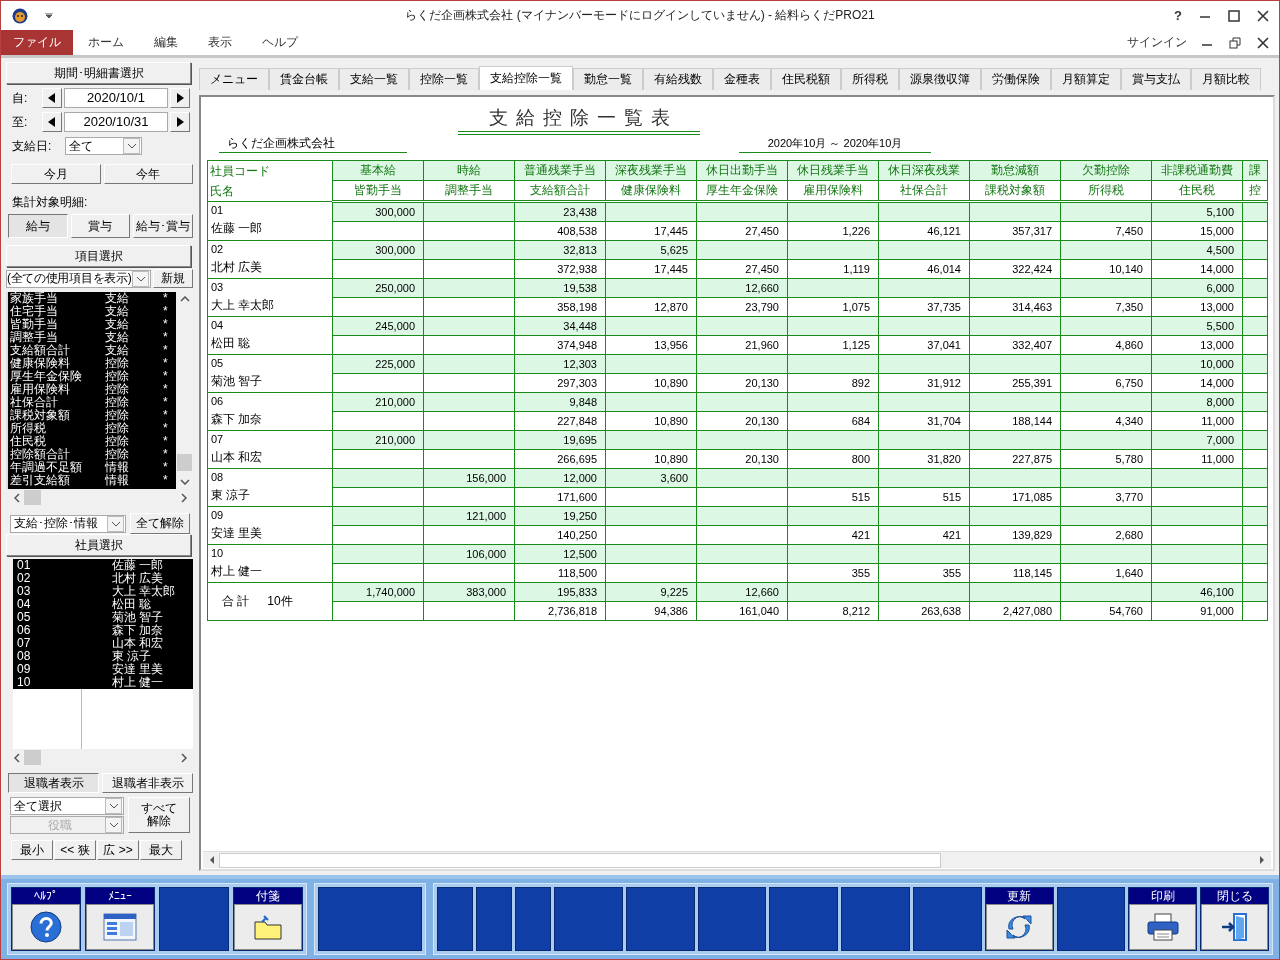  What do you see at coordinates (173, 278) in the screenshot?
I see `new-button: 新規` at bounding box center [173, 278].